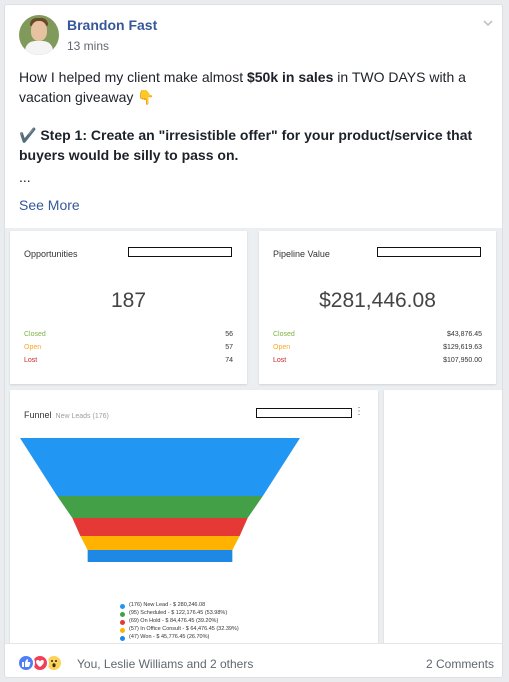 Image resolution: width=509 pixels, height=682 pixels. What do you see at coordinates (229, 334) in the screenshot?
I see `stat-value: 56` at bounding box center [229, 334].